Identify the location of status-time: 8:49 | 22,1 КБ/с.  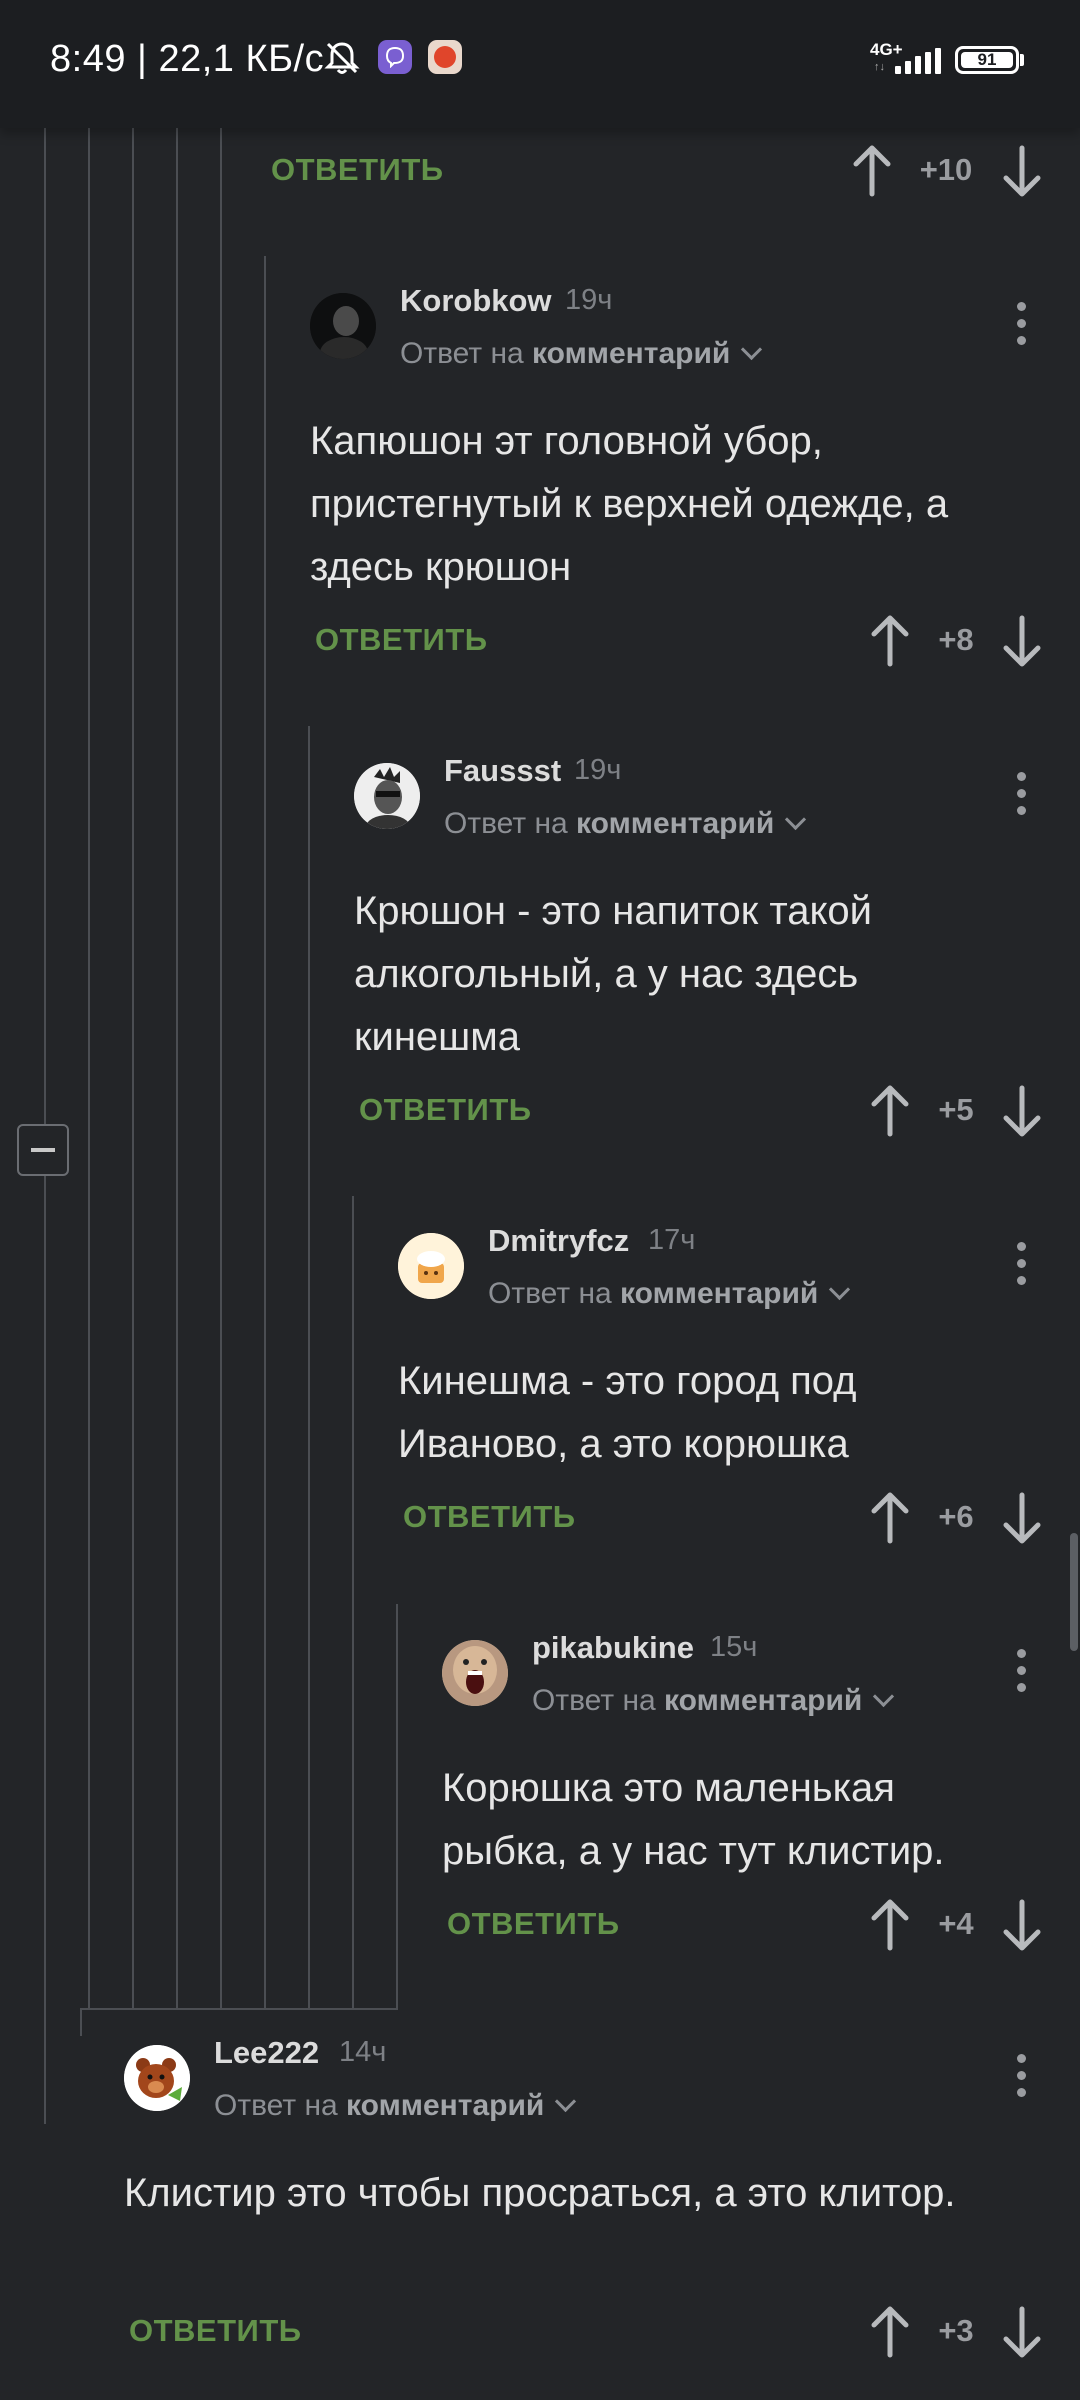
(187, 59).